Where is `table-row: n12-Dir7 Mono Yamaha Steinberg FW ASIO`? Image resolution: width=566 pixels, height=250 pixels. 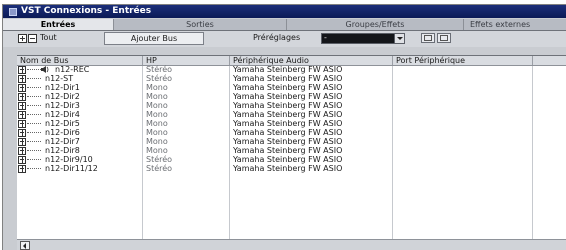 table-row: n12-Dir7 Mono Yamaha Steinberg FW ASIO is located at coordinates (291, 141).